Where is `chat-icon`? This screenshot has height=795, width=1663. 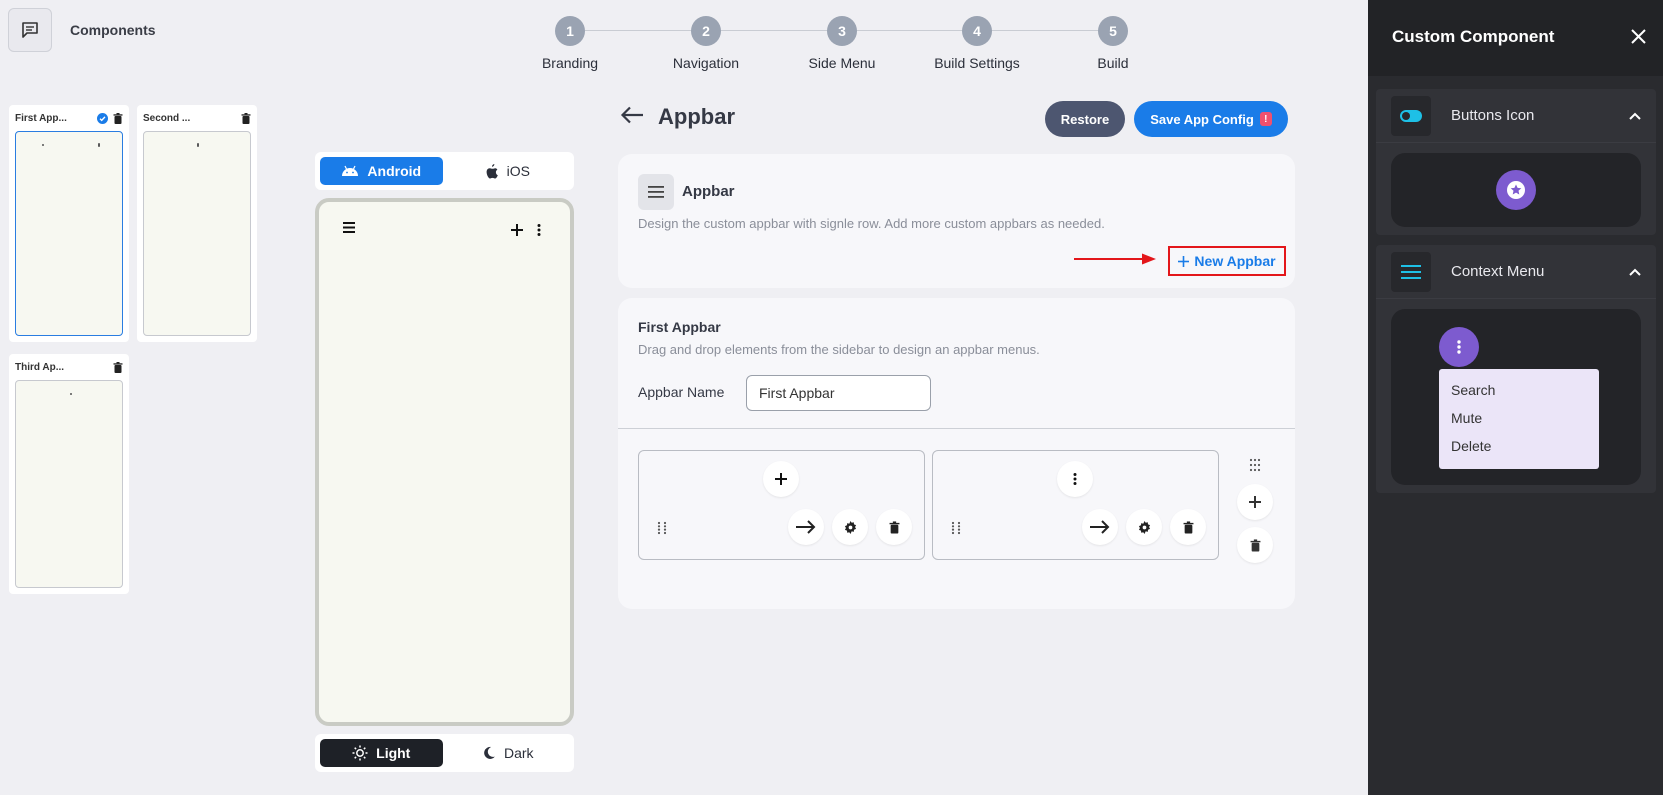
chat-icon is located at coordinates (30, 30).